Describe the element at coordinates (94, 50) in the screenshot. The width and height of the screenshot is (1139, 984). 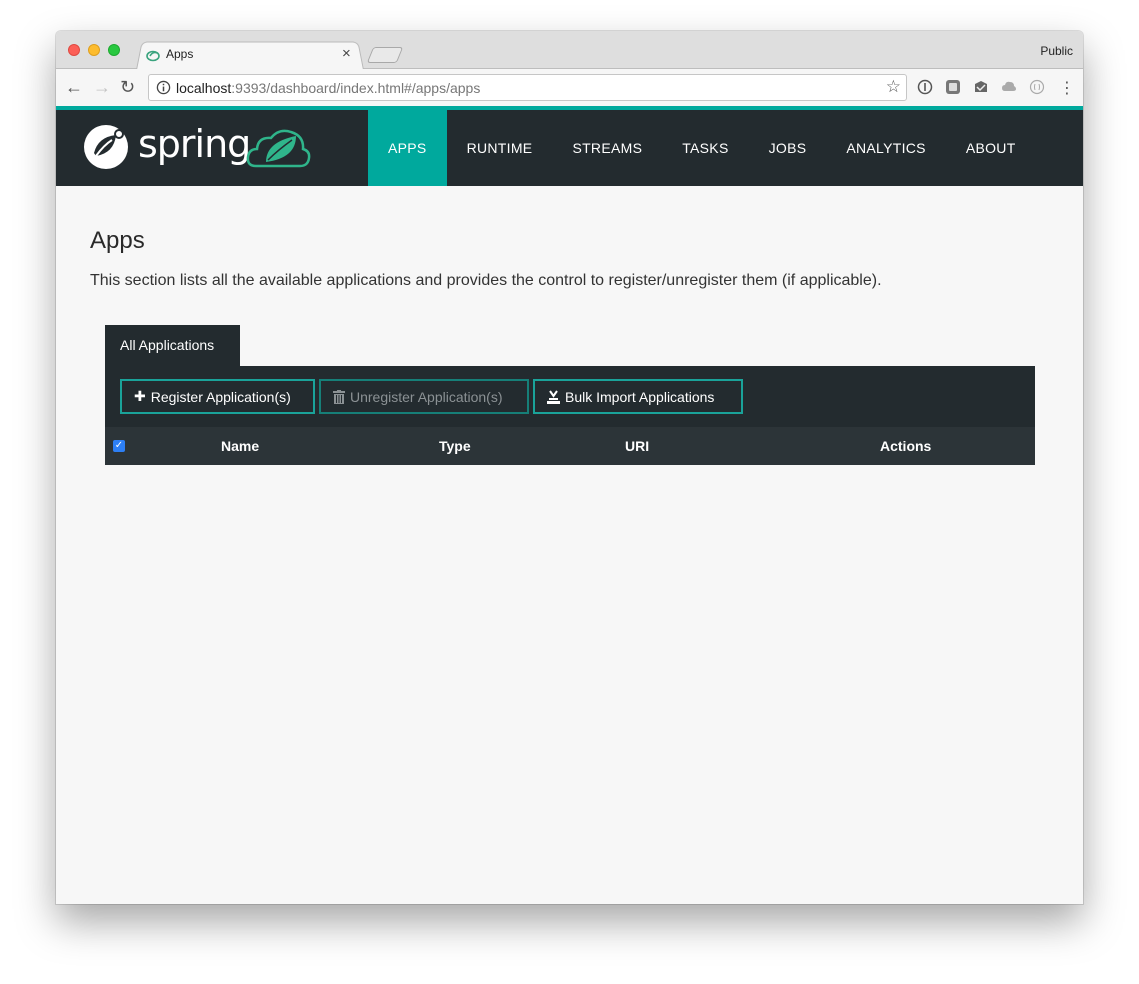
I see `minimize-window-button` at that location.